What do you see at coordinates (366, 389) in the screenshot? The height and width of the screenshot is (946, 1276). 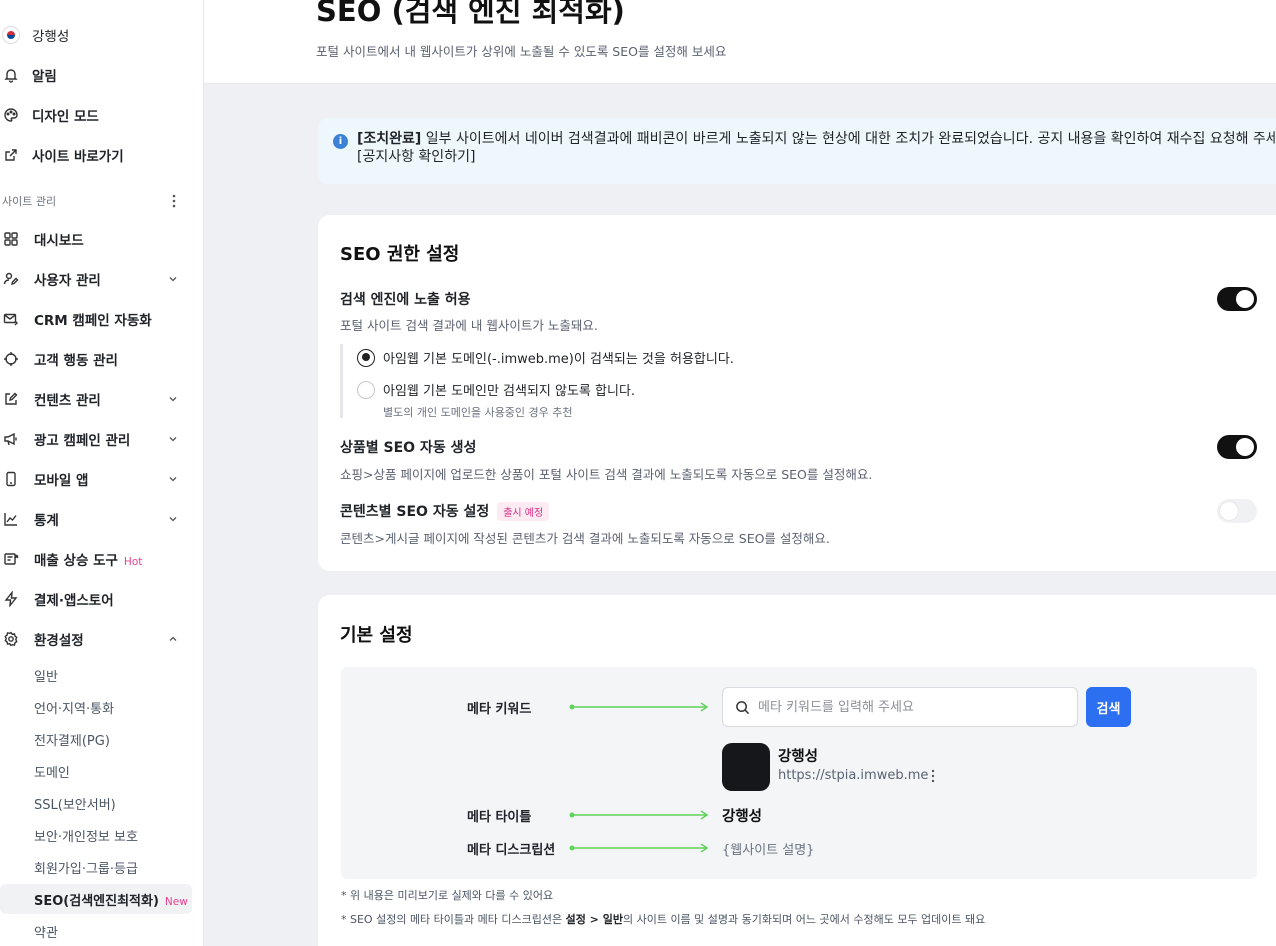 I see `radio-unchecked-icon` at bounding box center [366, 389].